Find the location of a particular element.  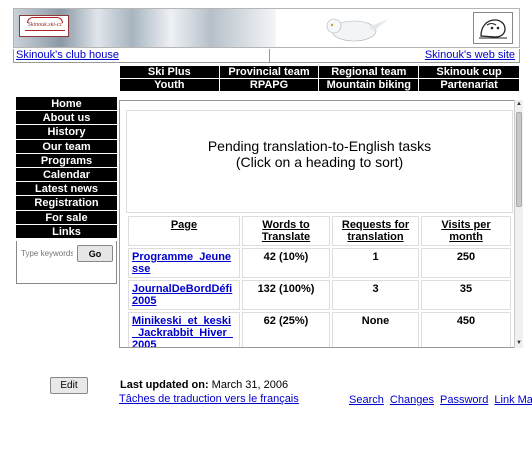

visits-cell: 450 is located at coordinates (466, 329).